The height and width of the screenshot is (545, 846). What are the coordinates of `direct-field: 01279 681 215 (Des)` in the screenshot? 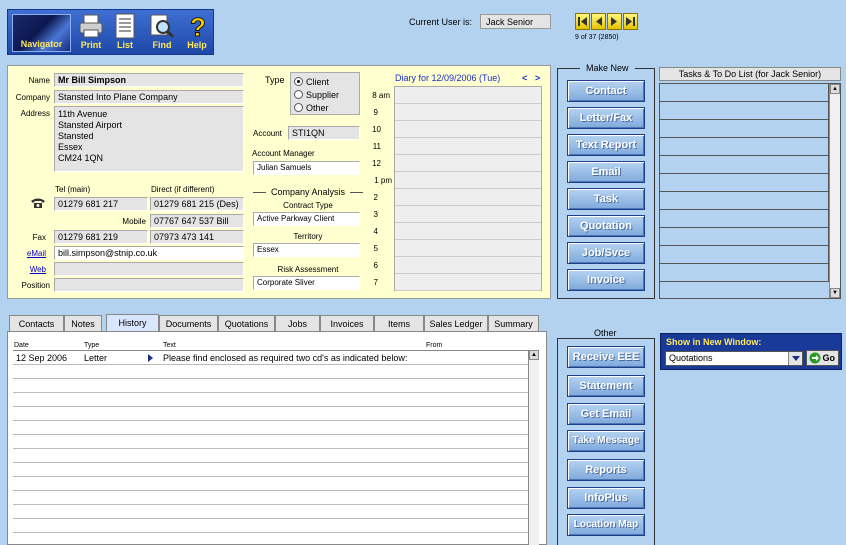 It's located at (197, 204).